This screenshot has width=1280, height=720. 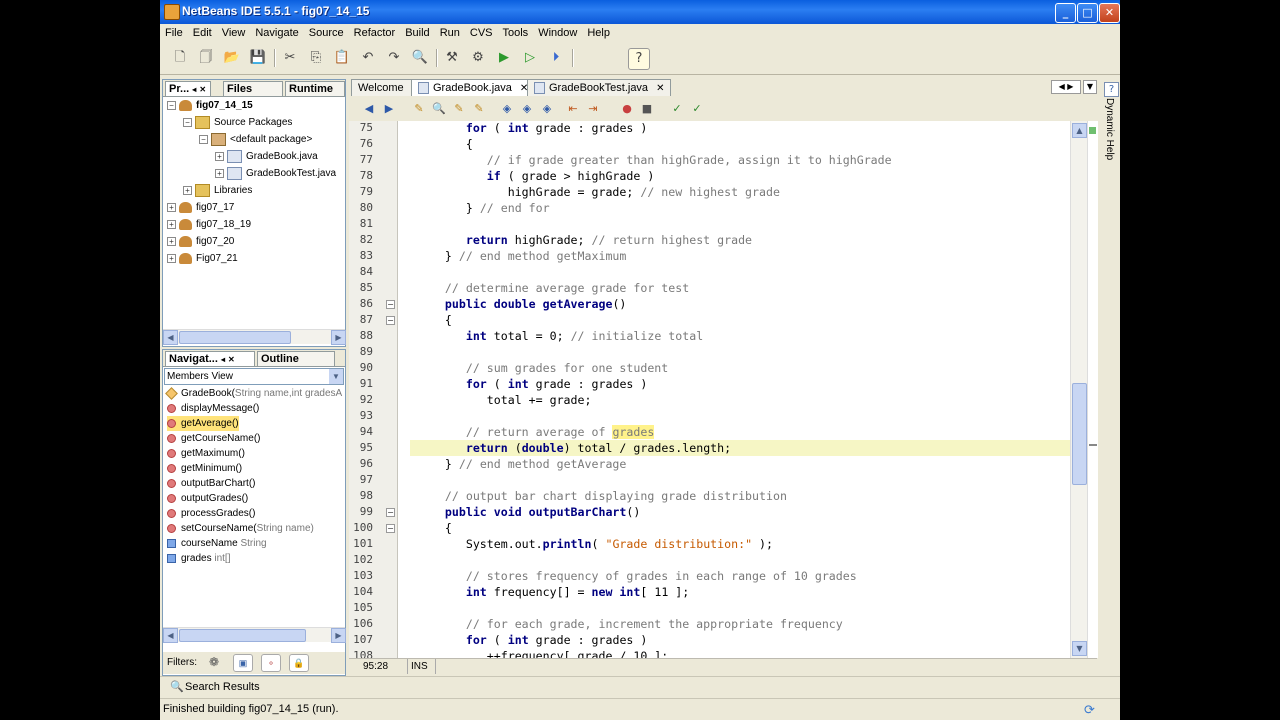 I want to click on editor-vscrollbar: ▲ ▼, so click(x=1079, y=389).